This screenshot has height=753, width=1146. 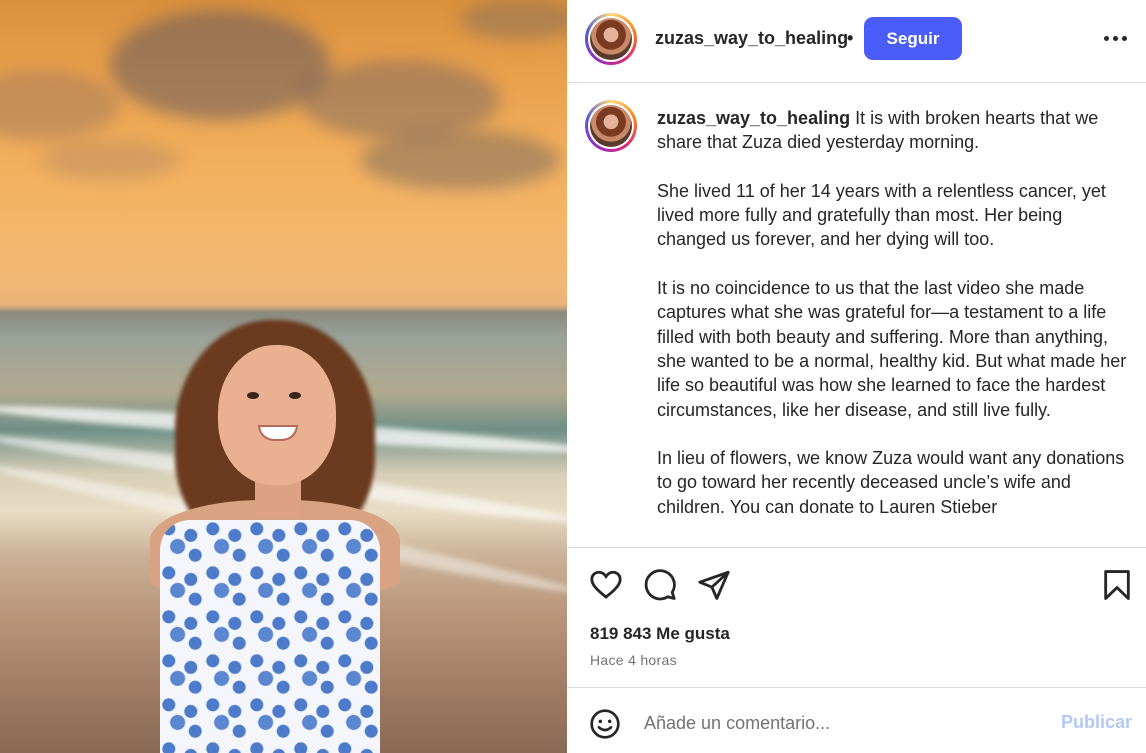 I want to click on caption-username-link: zuzas_way_to_healing, so click(x=753, y=118).